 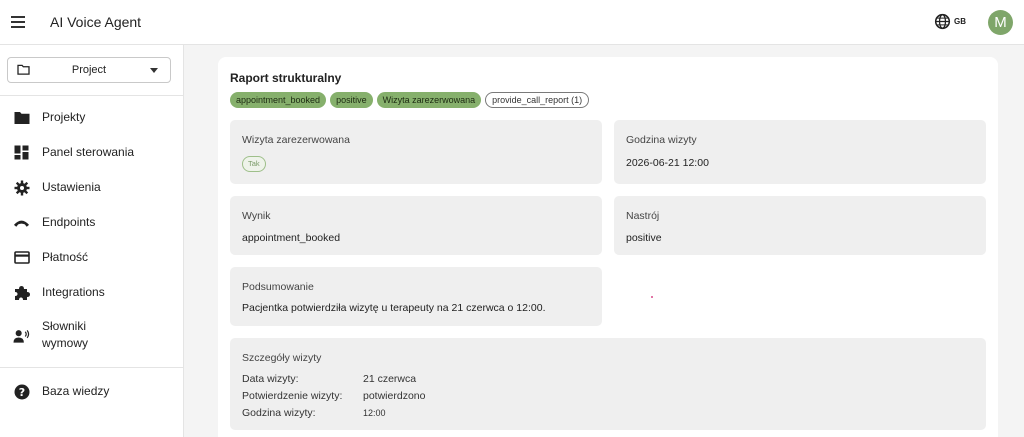 What do you see at coordinates (394, 396) in the screenshot?
I see `details-value: potwierdzono` at bounding box center [394, 396].